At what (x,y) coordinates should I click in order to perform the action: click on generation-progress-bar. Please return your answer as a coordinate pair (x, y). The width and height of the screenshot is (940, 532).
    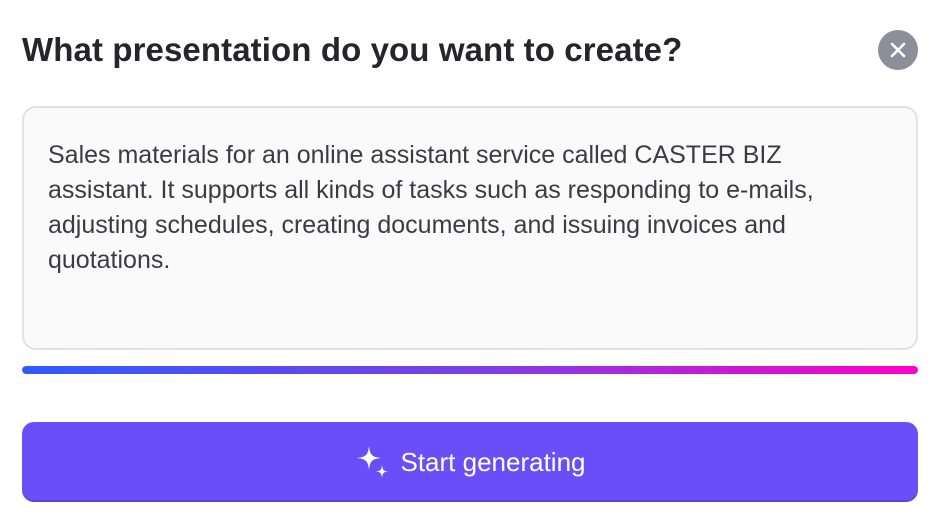
    Looking at the image, I should click on (470, 370).